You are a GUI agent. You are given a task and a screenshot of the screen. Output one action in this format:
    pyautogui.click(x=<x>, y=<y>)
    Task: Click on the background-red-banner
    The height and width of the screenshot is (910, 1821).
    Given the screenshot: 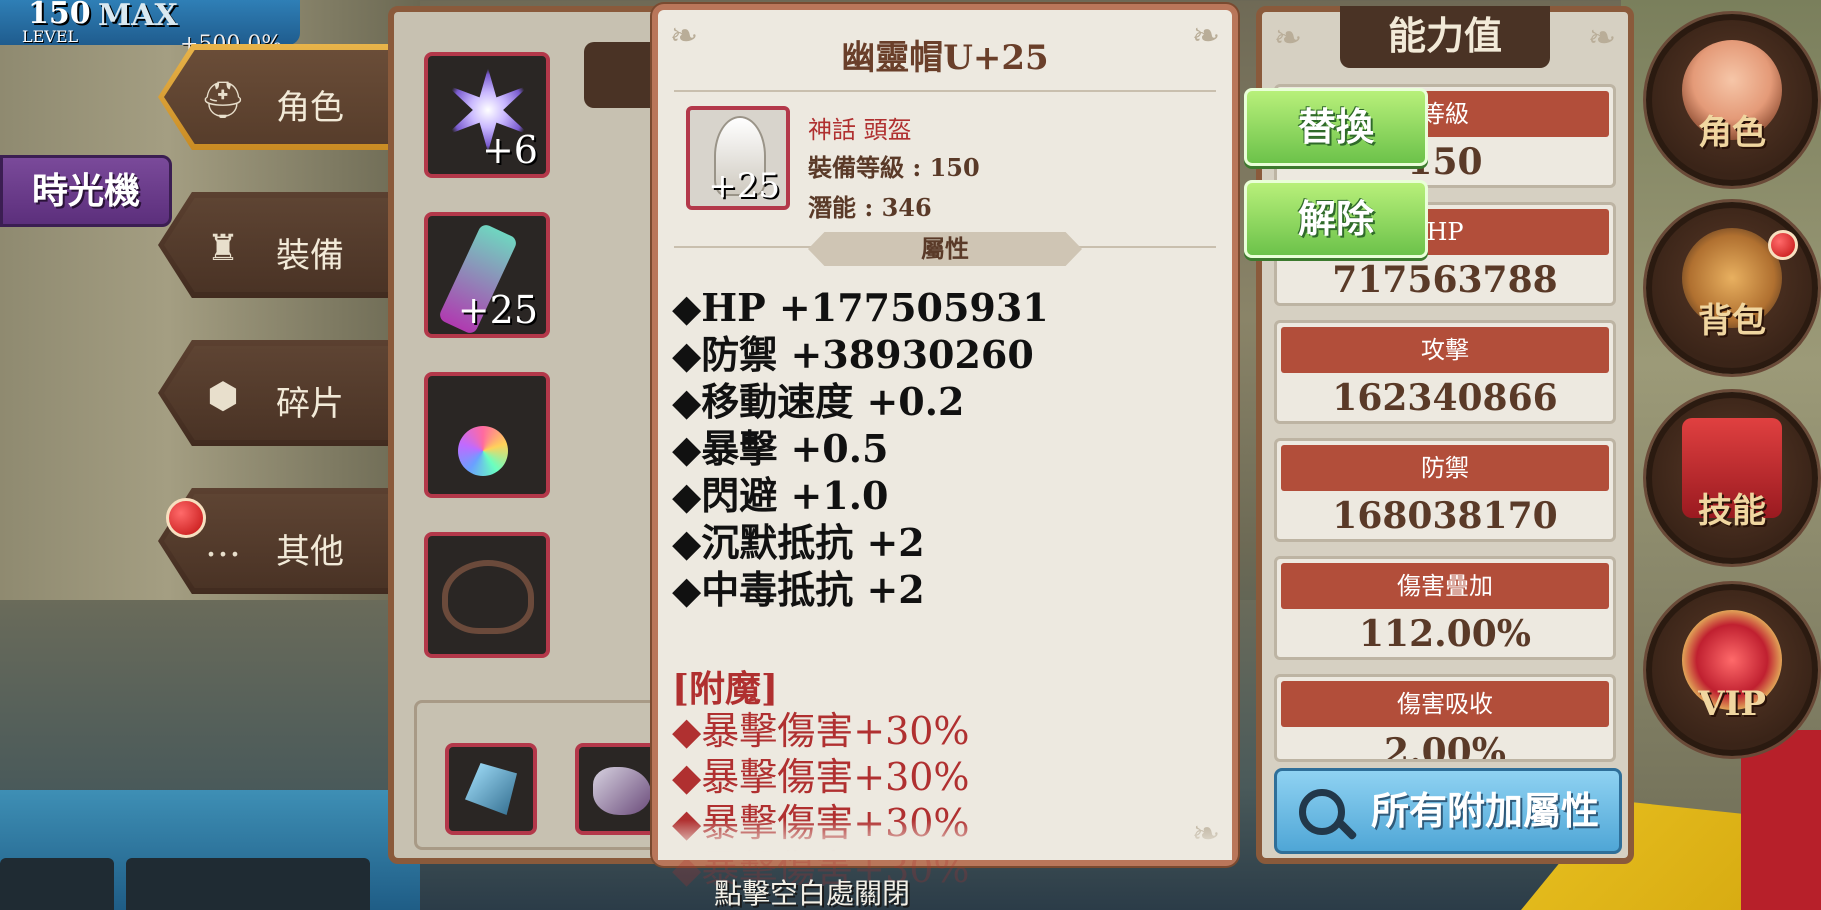 What is the action you would take?
    pyautogui.click(x=1781, y=820)
    